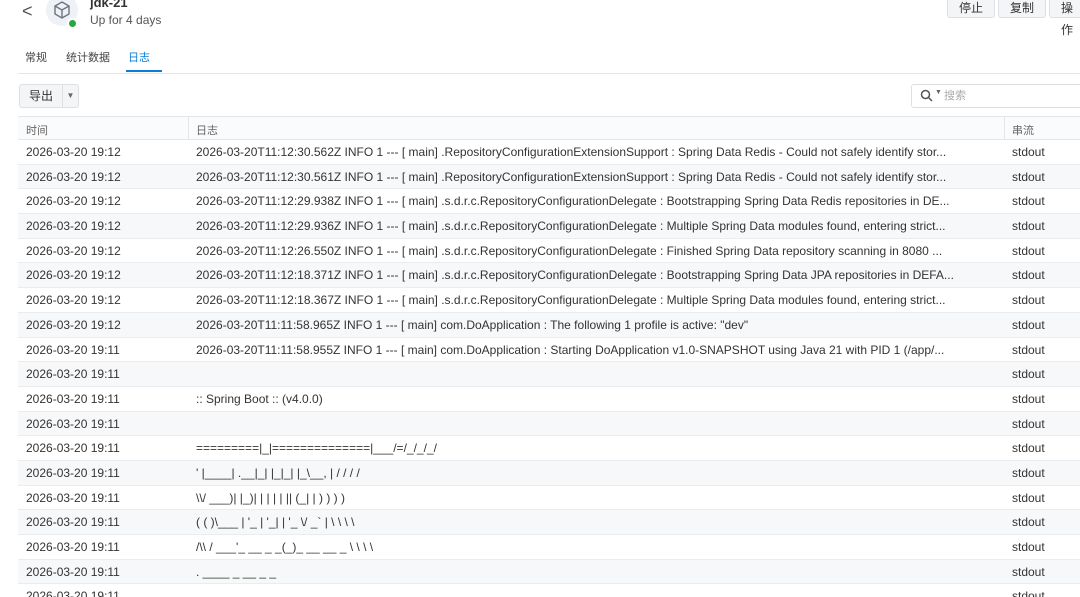 The image size is (1080, 597). I want to click on log-table-header: 时间 日志 串流, so click(549, 128).